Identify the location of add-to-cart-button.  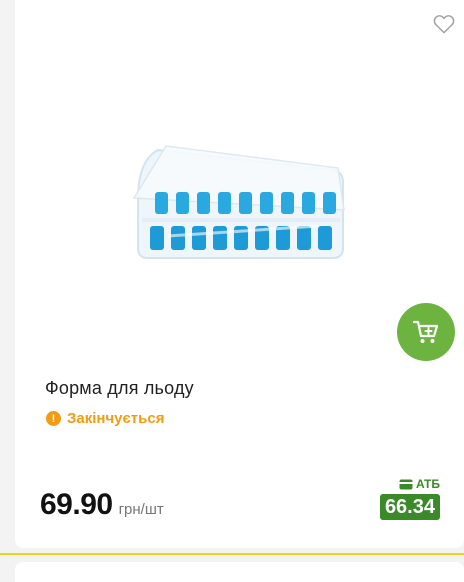
(426, 332).